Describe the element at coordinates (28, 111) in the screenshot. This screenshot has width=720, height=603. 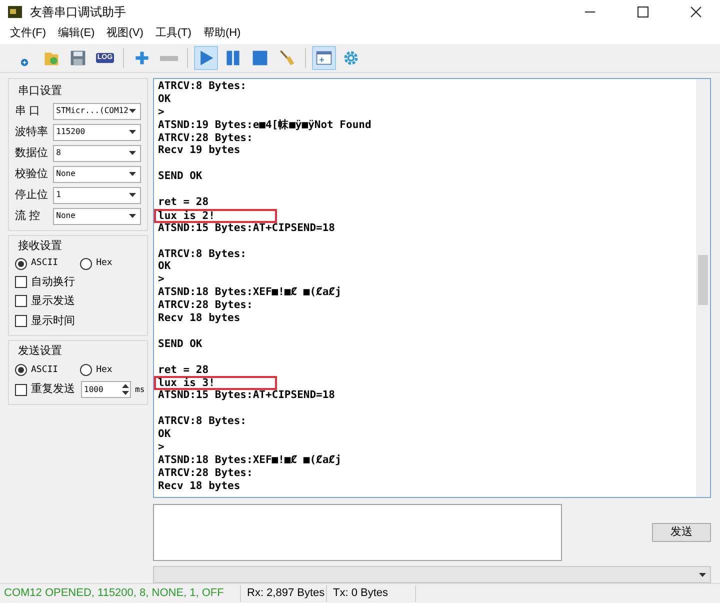
I see `field-label: 串 口` at that location.